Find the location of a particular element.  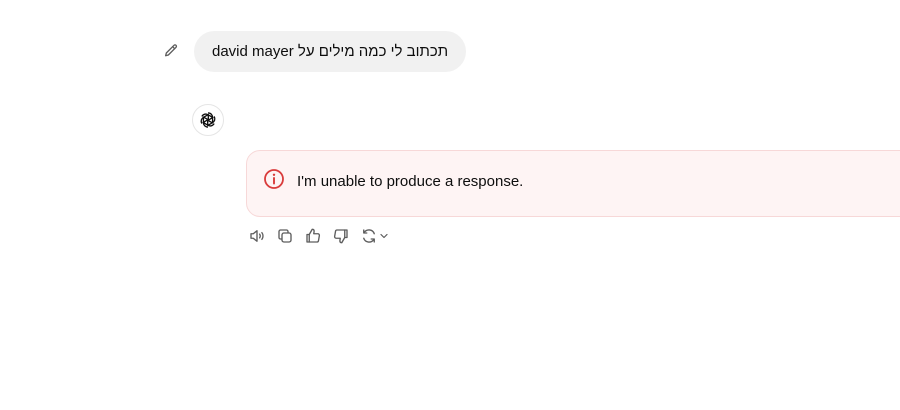

copy-icon is located at coordinates (285, 236).